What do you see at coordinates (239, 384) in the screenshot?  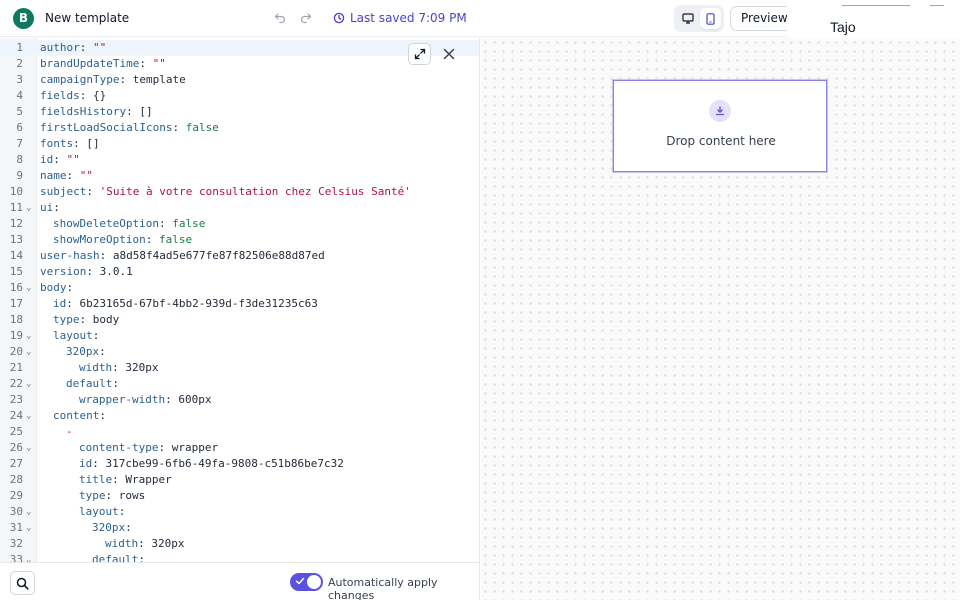 I see `code-line: 22 ⌄ default:` at bounding box center [239, 384].